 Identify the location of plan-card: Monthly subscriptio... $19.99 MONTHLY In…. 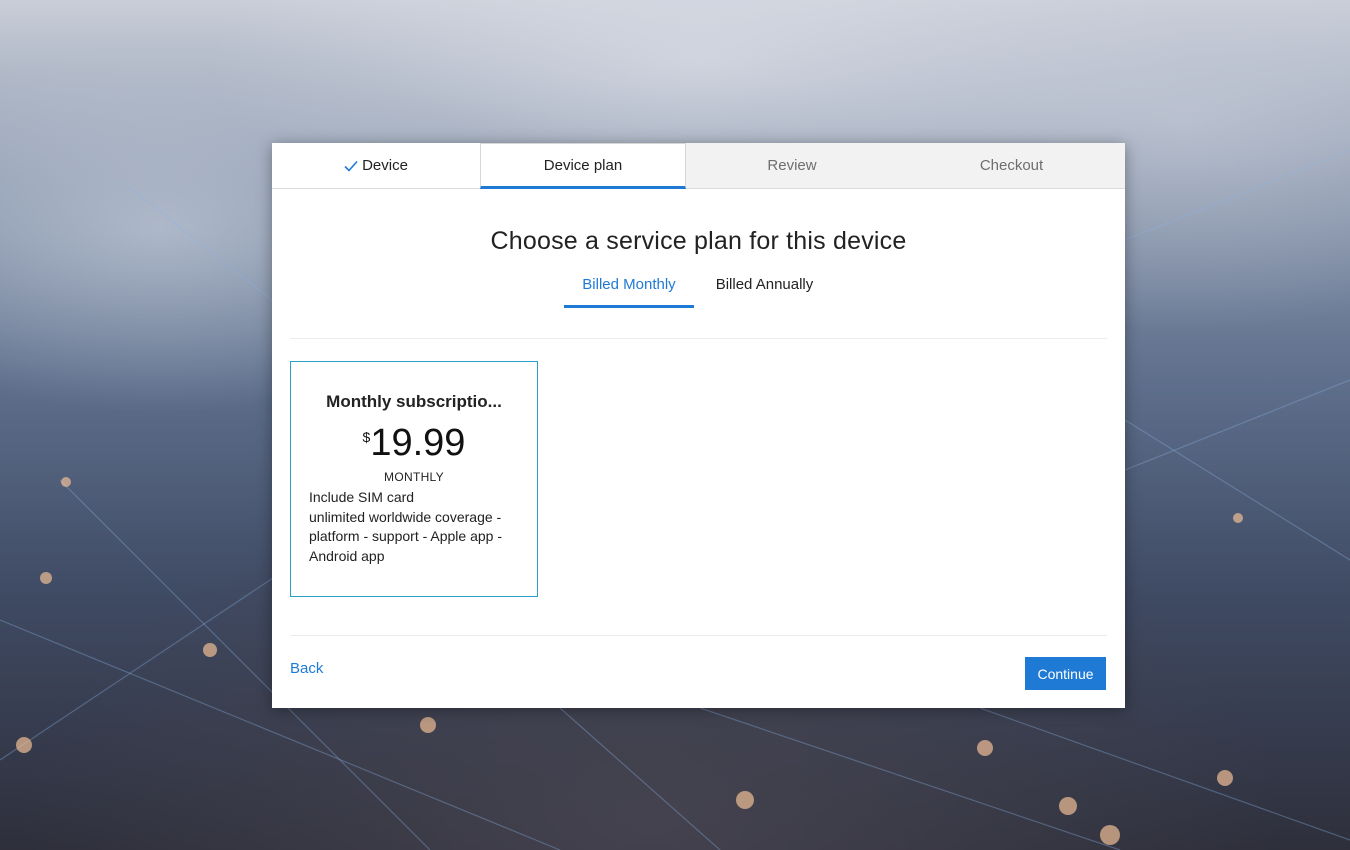
(414, 479).